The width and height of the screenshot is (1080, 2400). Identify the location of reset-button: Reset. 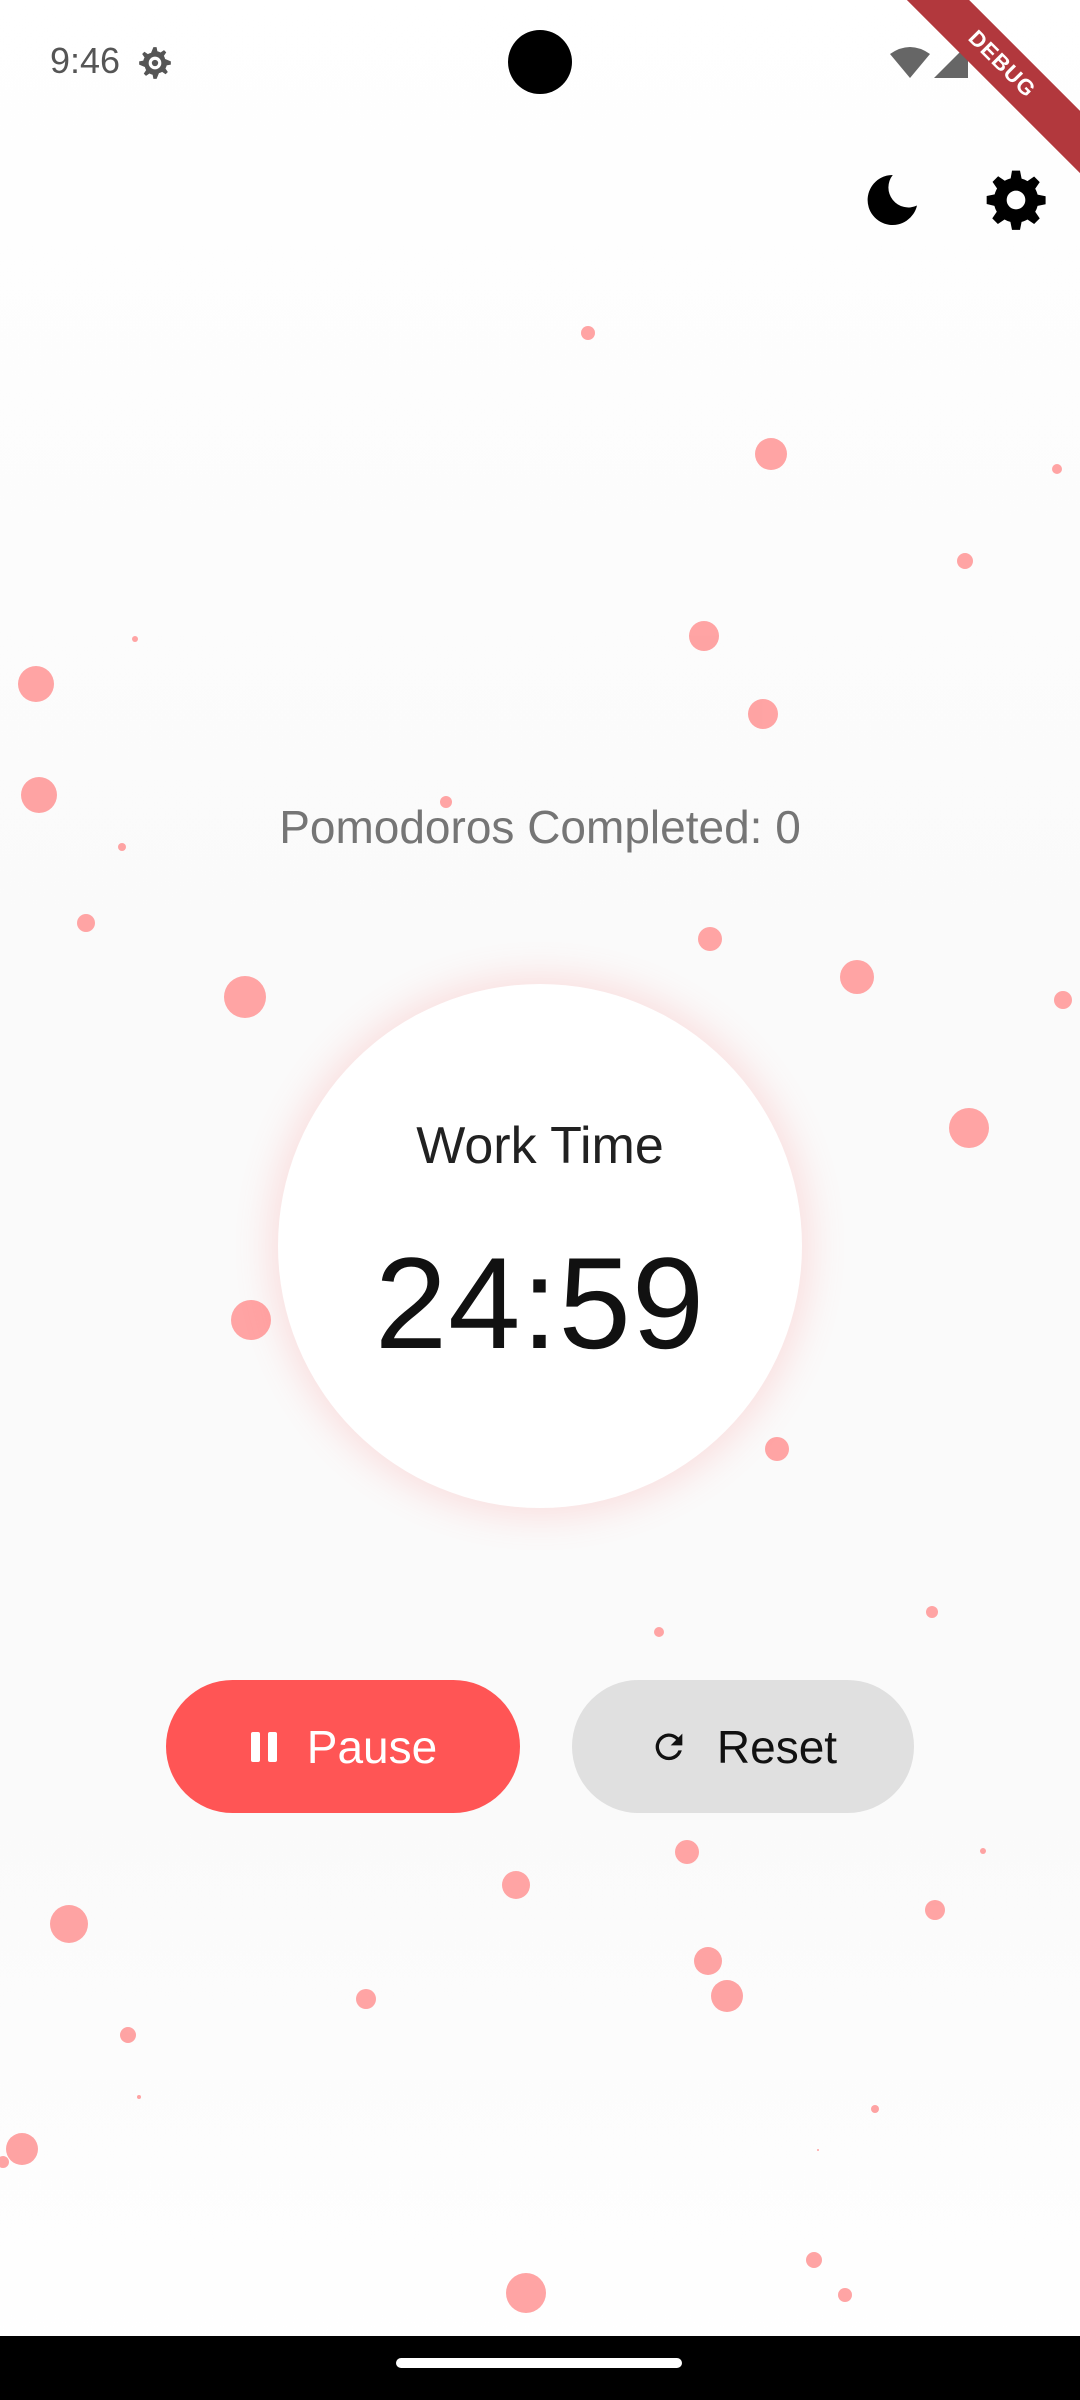
(743, 1746).